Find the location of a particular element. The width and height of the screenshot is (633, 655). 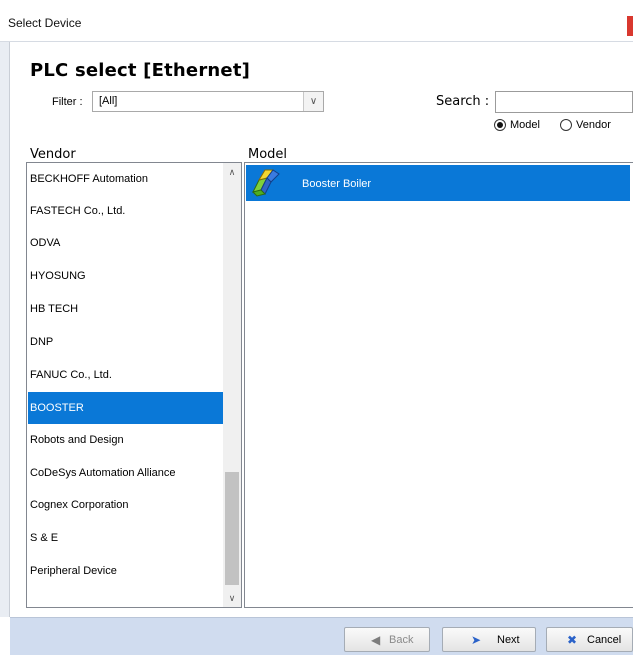

vendor-item: ODVA is located at coordinates (126, 243).